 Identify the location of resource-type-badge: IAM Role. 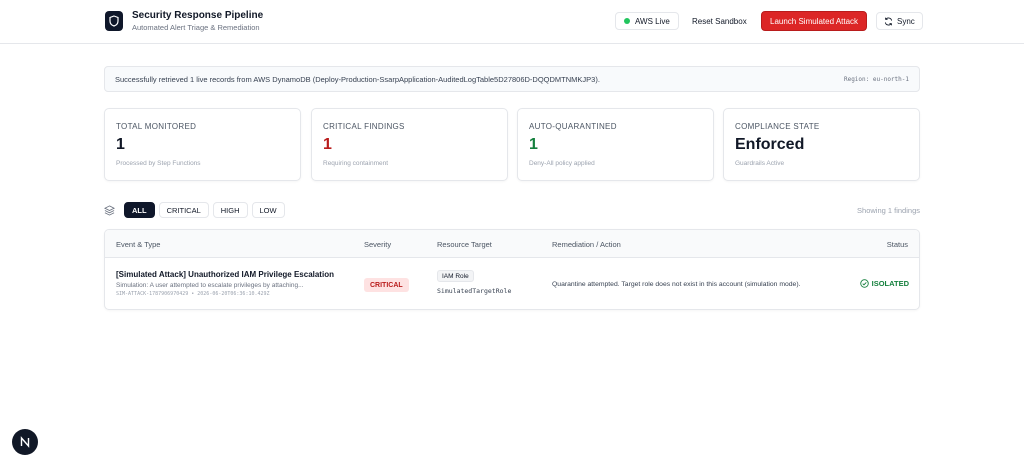
(455, 276).